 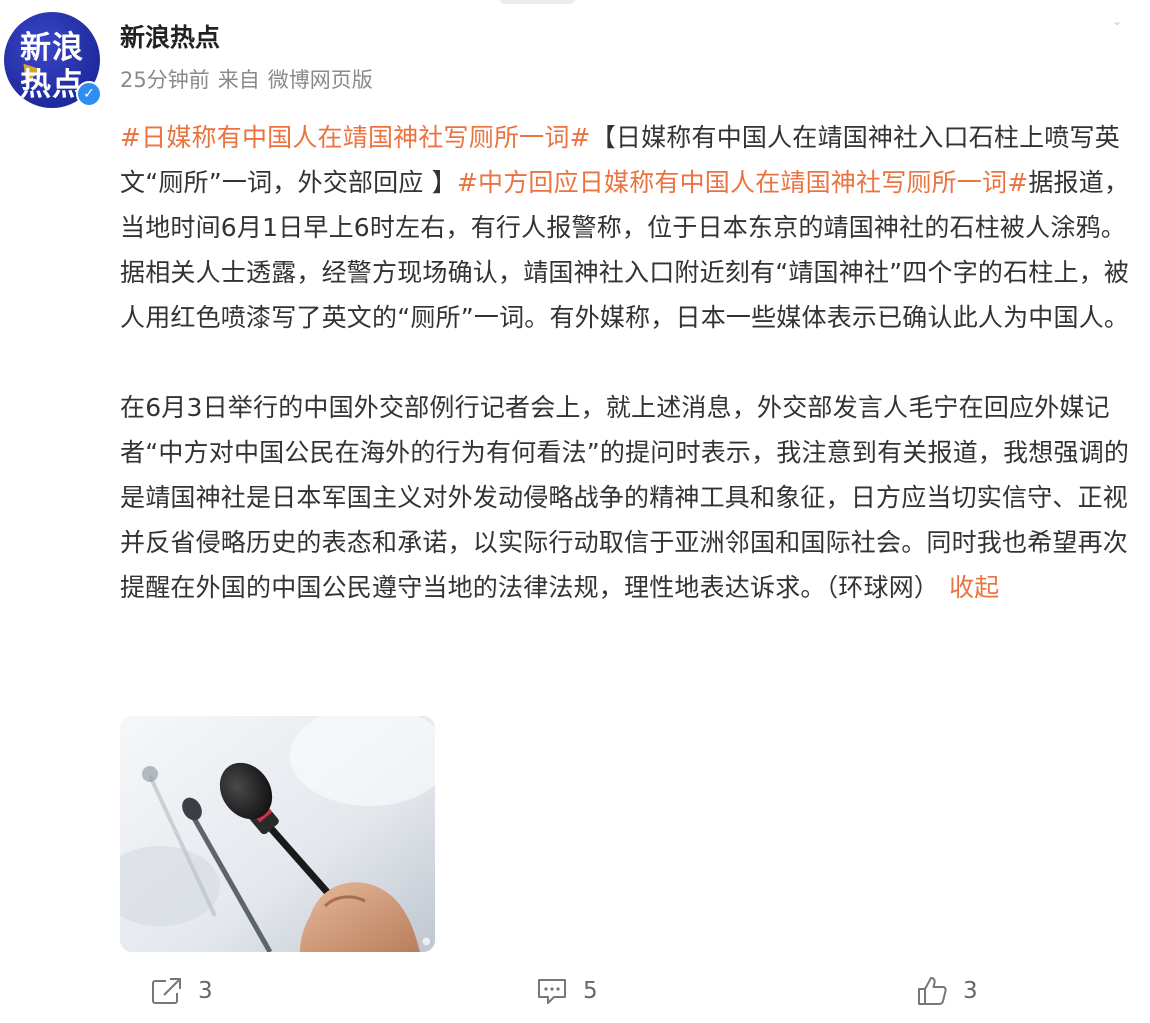 What do you see at coordinates (170, 36) in the screenshot?
I see `author-name: 新浪热点` at bounding box center [170, 36].